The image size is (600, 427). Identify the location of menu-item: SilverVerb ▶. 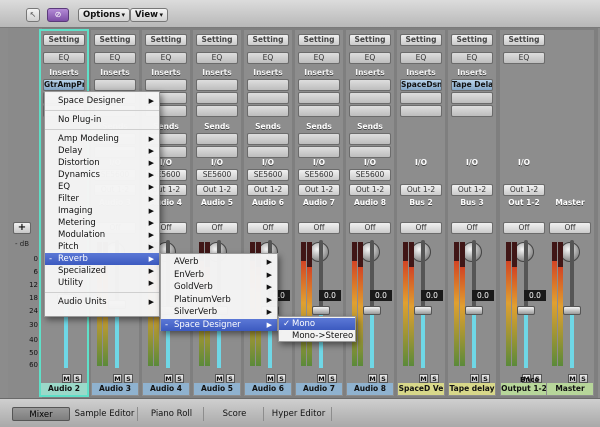
(219, 312).